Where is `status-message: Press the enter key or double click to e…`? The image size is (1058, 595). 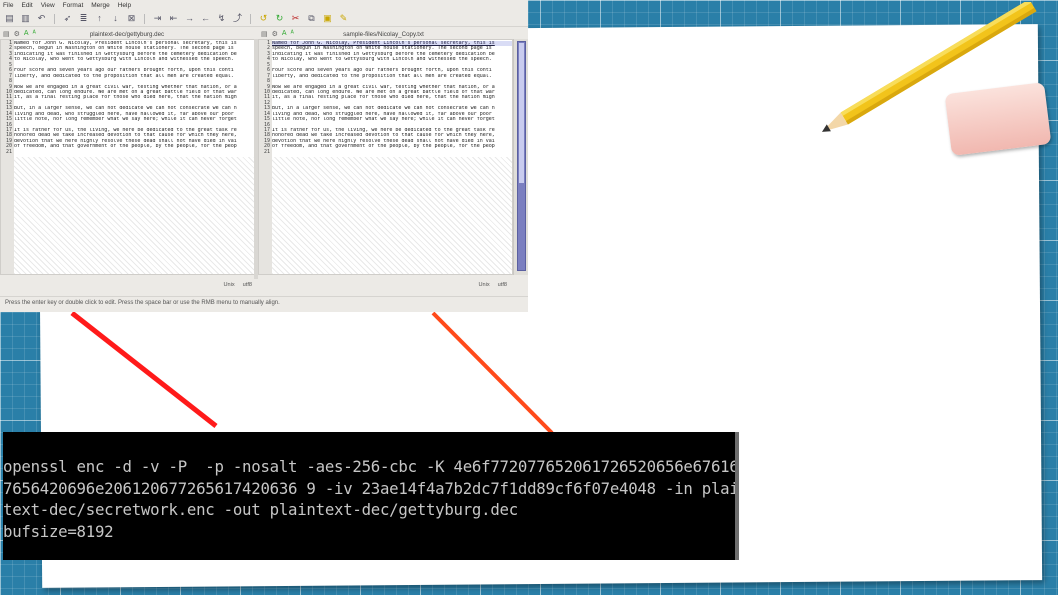
status-message: Press the enter key or double click to e… is located at coordinates (142, 302).